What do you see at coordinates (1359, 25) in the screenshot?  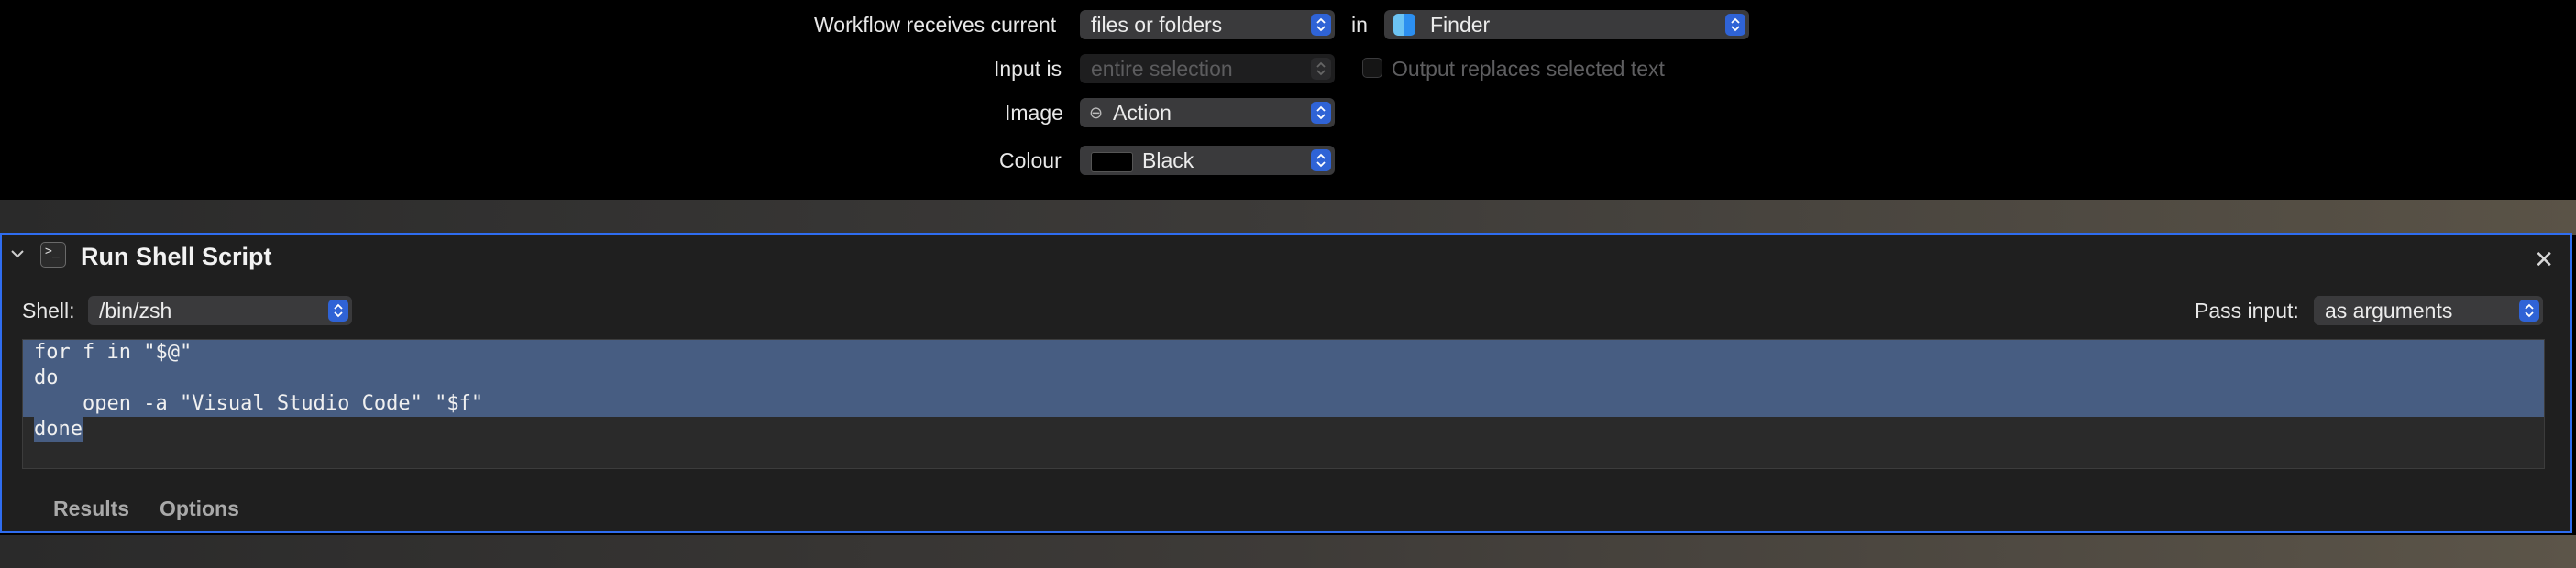 I see `in-label: in` at bounding box center [1359, 25].